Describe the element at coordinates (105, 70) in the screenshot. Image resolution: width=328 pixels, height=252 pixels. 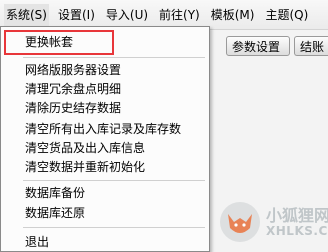
I see `menu-item-network-server-settings: 网络版服务器设置` at that location.